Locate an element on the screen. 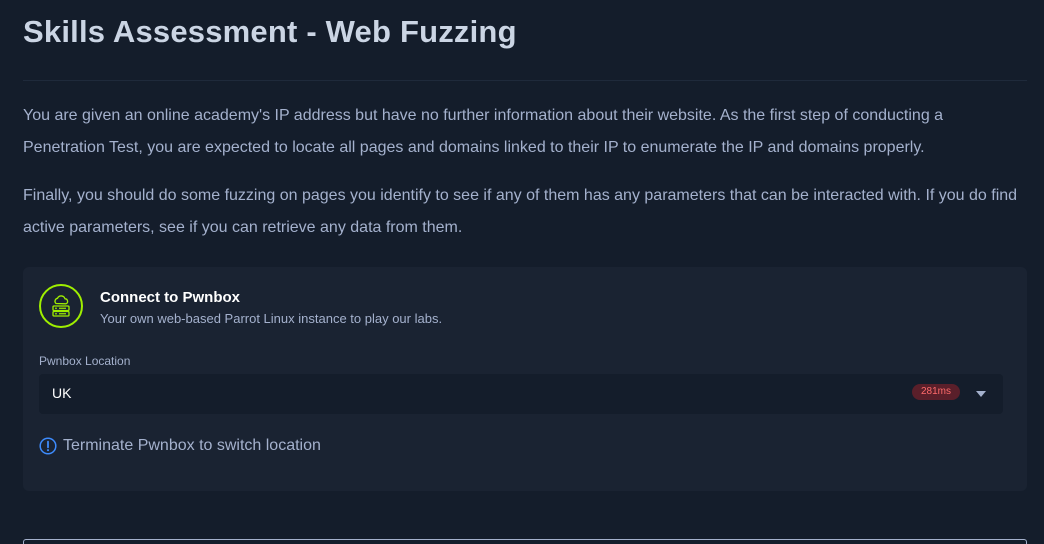  cloud-server-icon is located at coordinates (61, 306).